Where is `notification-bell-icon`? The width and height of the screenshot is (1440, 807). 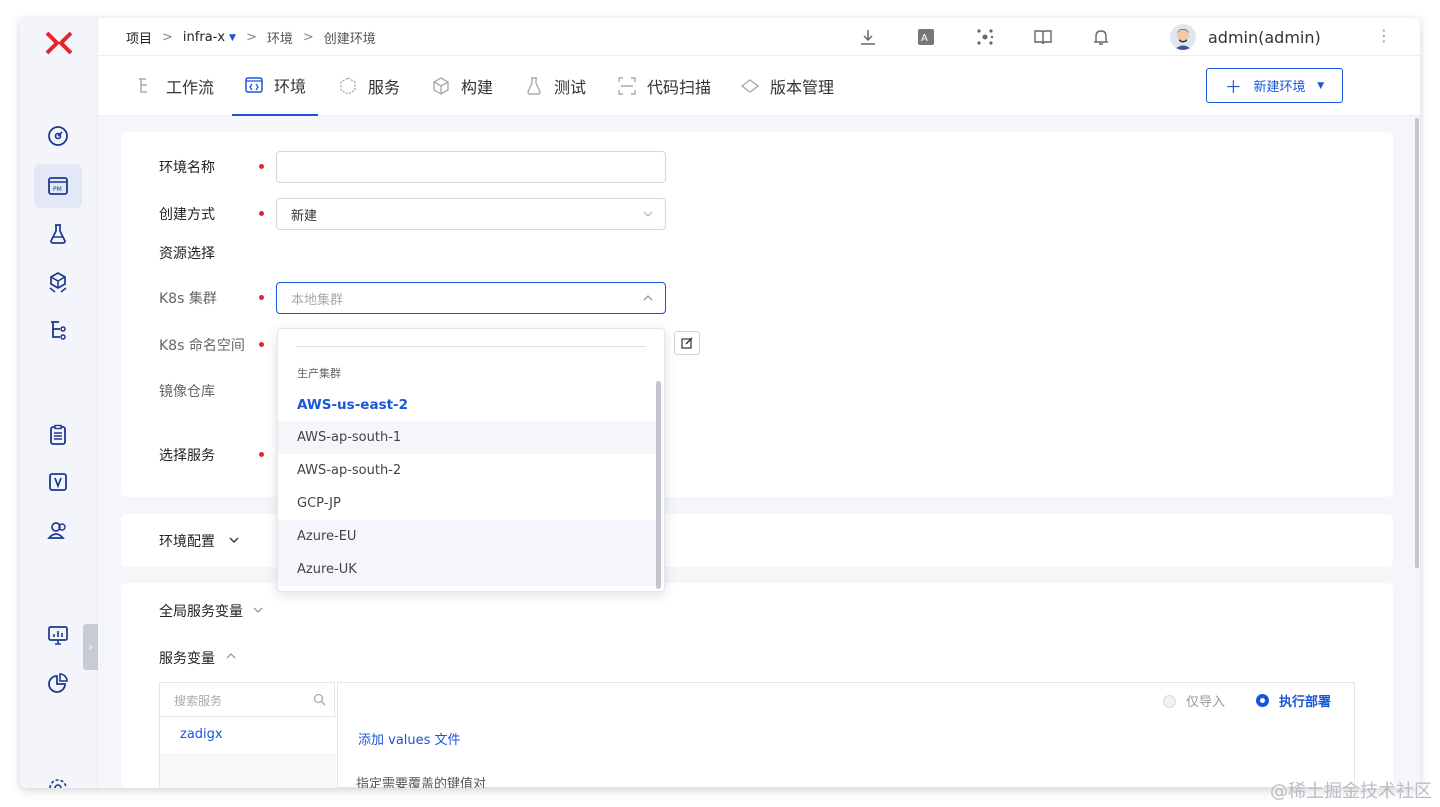
notification-bell-icon is located at coordinates (1101, 37).